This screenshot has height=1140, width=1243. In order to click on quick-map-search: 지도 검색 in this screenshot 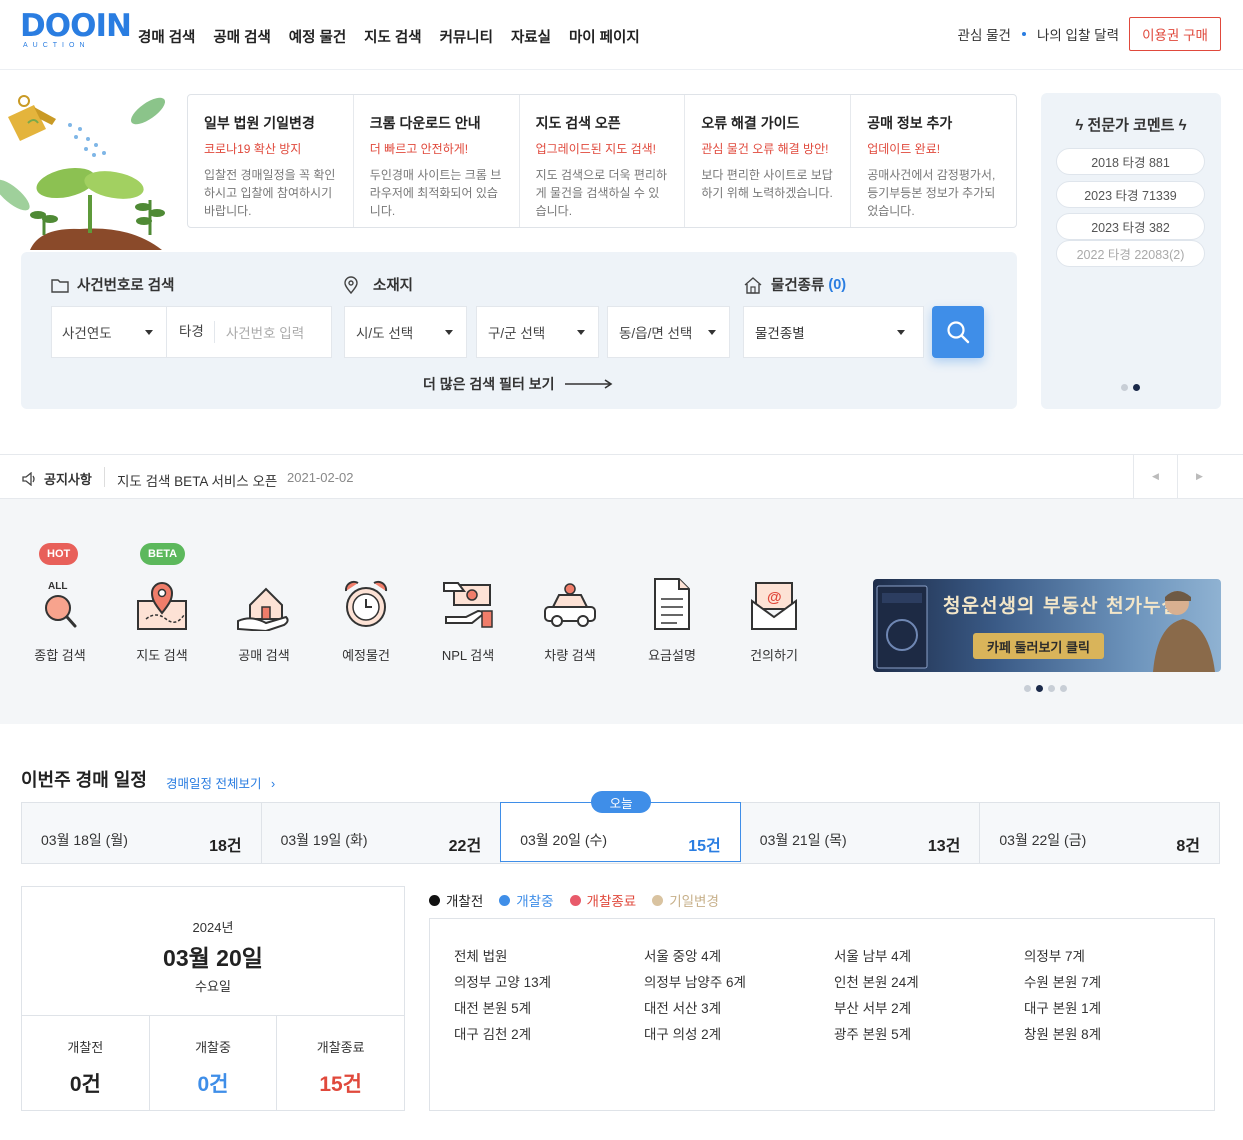, I will do `click(162, 617)`.